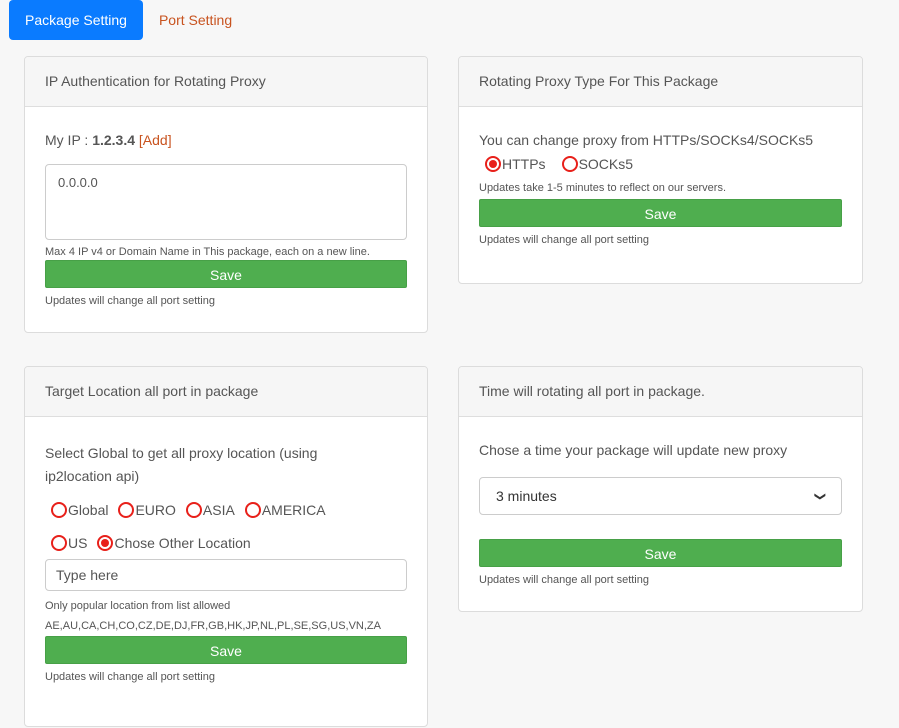 Image resolution: width=899 pixels, height=728 pixels. I want to click on radio-other-location: Chose Other Location, so click(174, 543).